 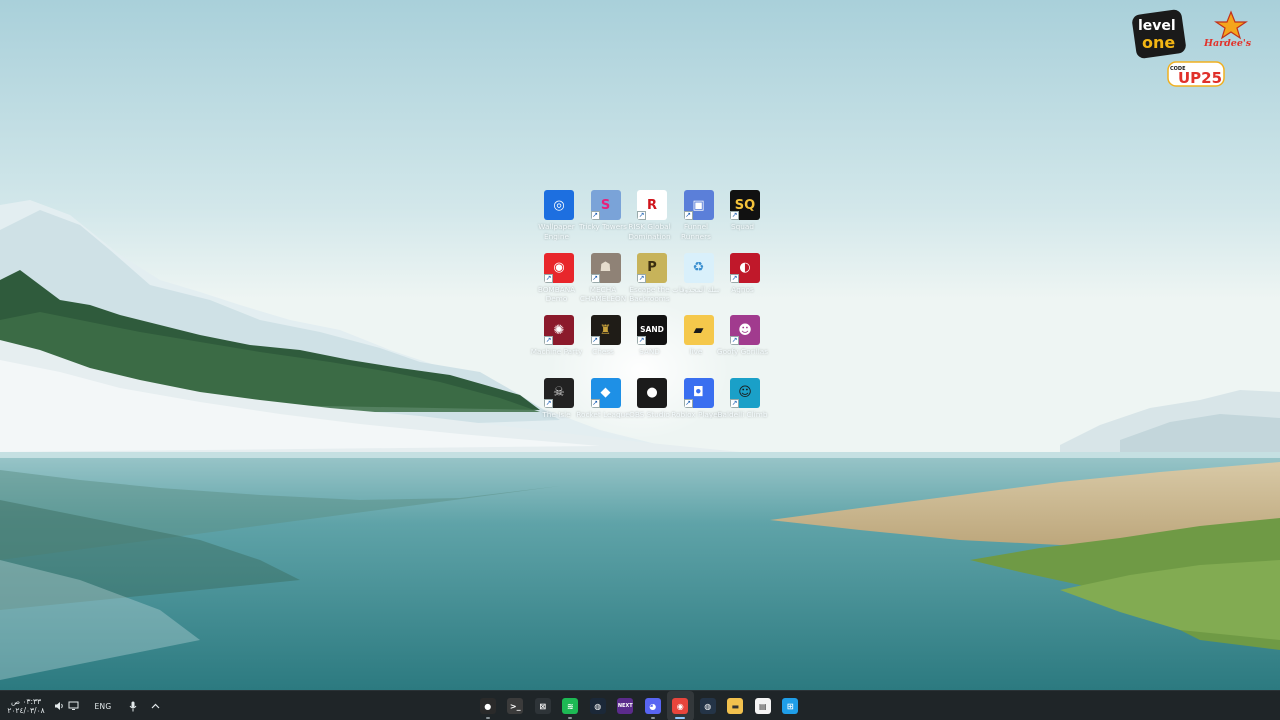 What do you see at coordinates (59, 705) in the screenshot?
I see `volume-icon` at bounding box center [59, 705].